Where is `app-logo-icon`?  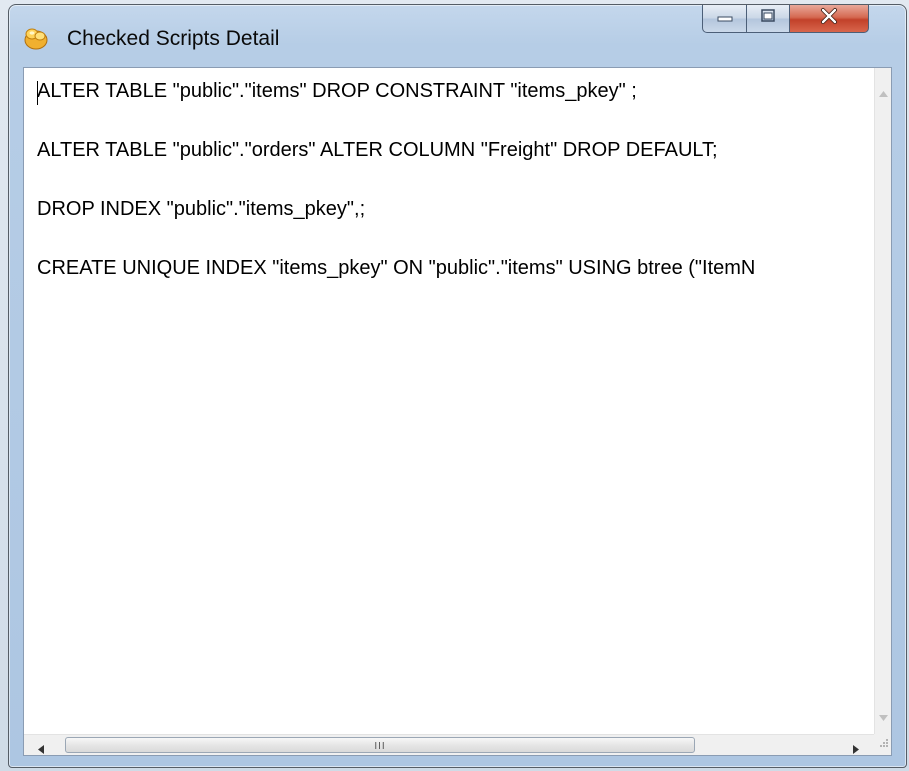
app-logo-icon is located at coordinates (36, 38).